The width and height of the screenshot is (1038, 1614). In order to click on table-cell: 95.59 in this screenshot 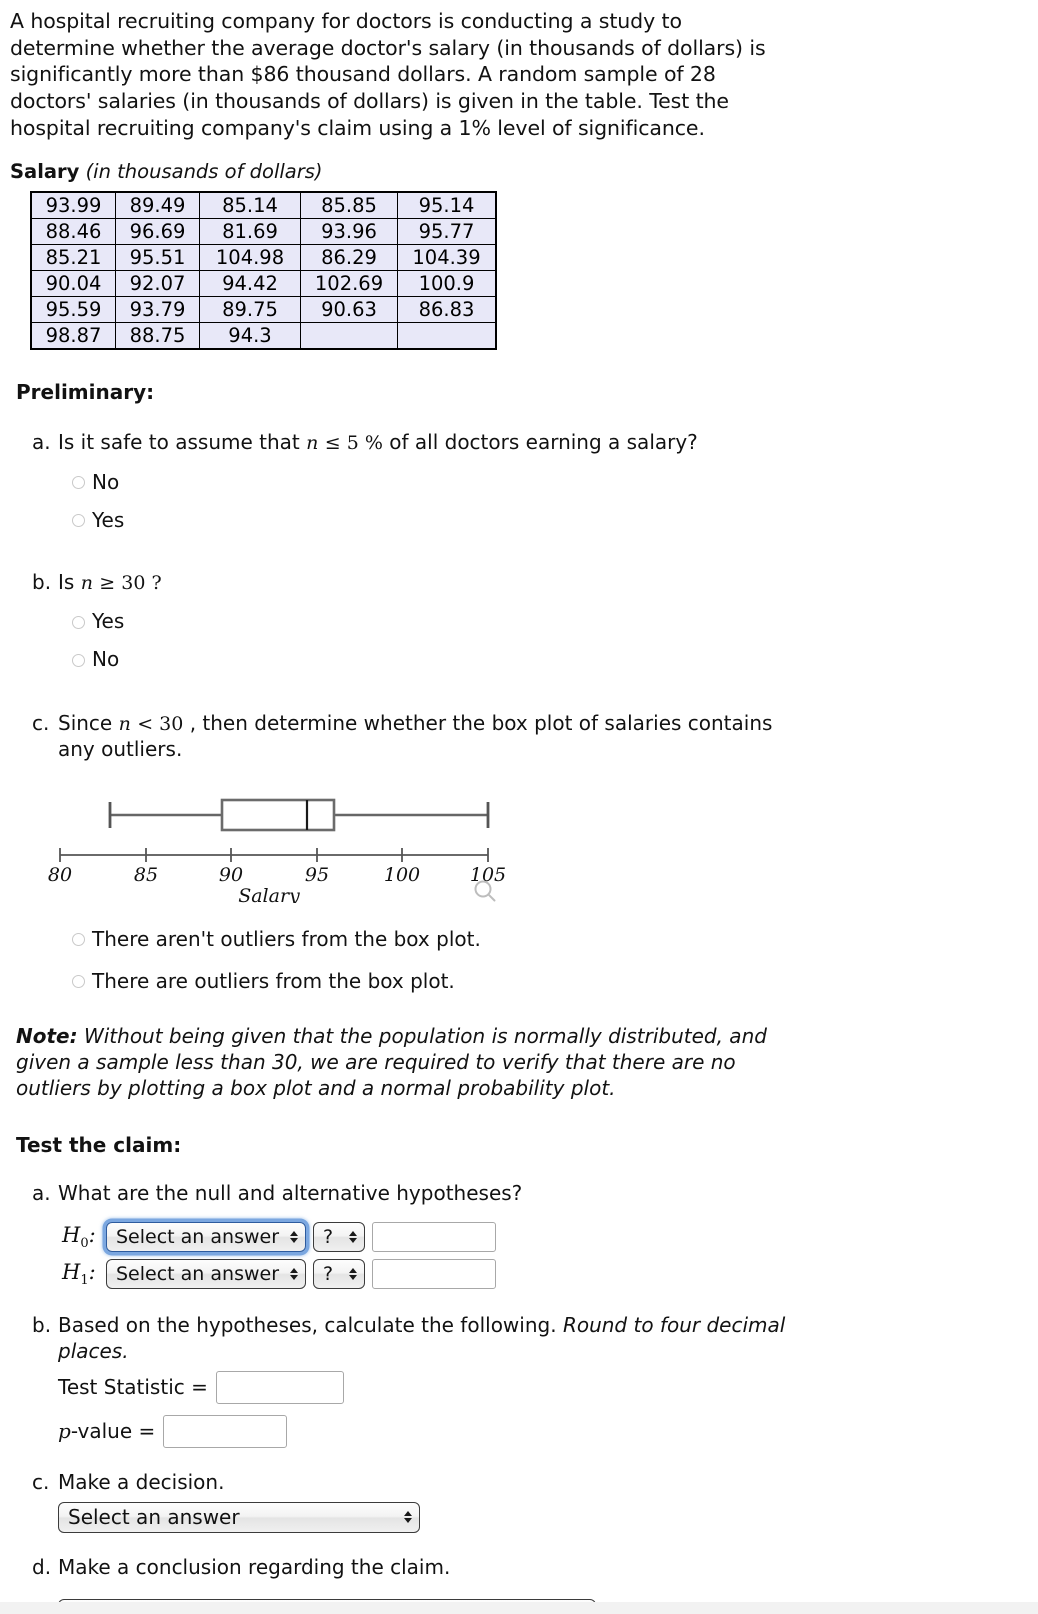, I will do `click(73, 310)`.